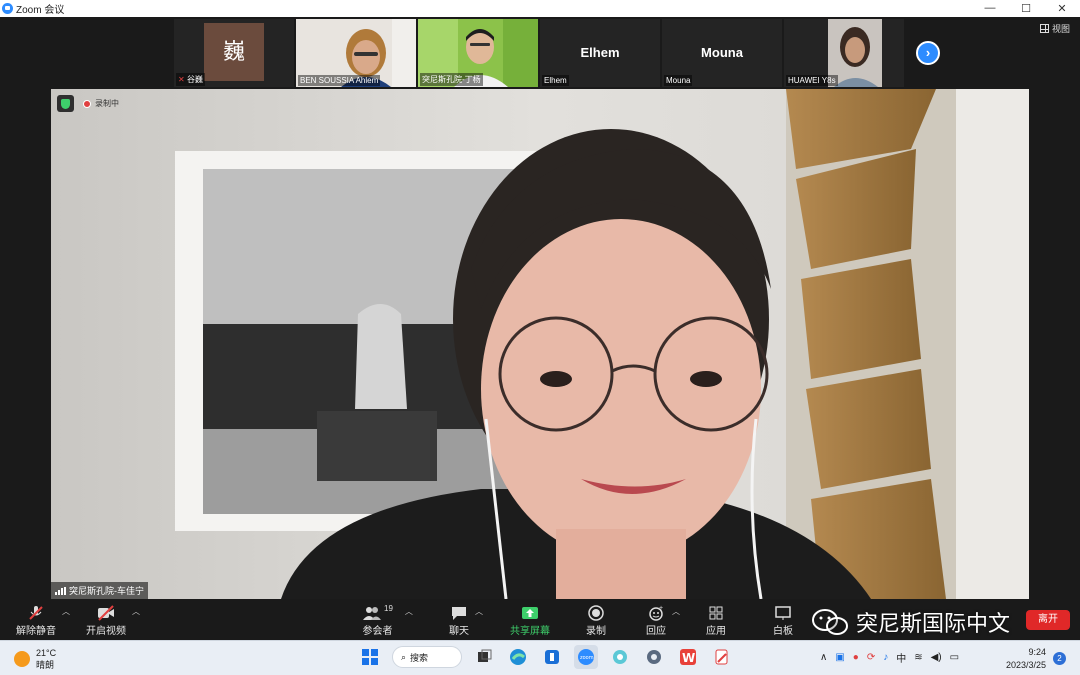 The width and height of the screenshot is (1080, 675). Describe the element at coordinates (60, 590) in the screenshot. I see `signal-bars-icon` at that location.